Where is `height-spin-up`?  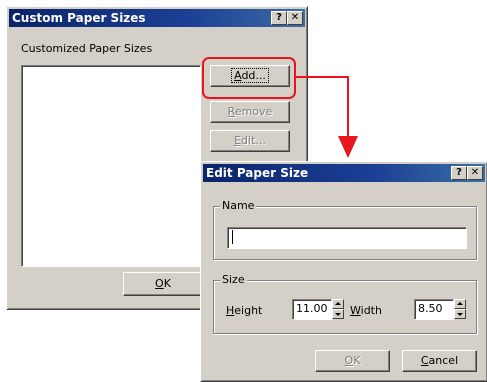
height-spin-up is located at coordinates (338, 304).